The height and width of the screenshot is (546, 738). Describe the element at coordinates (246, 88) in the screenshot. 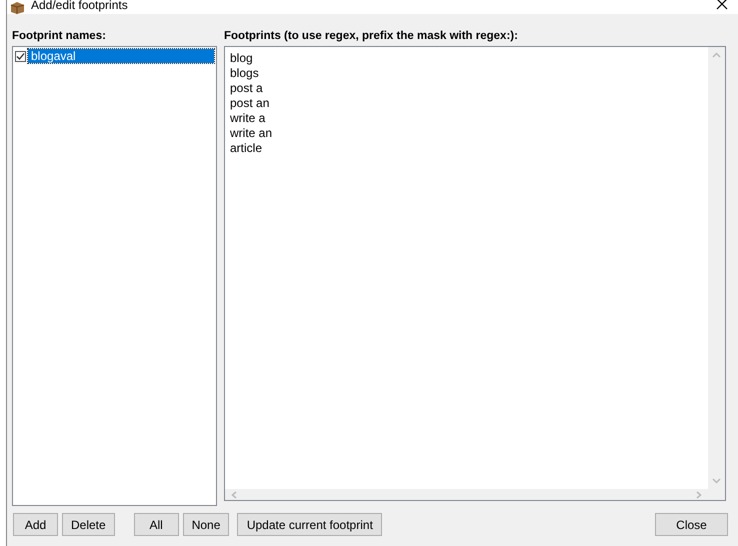

I see `footprint-line: post a` at that location.